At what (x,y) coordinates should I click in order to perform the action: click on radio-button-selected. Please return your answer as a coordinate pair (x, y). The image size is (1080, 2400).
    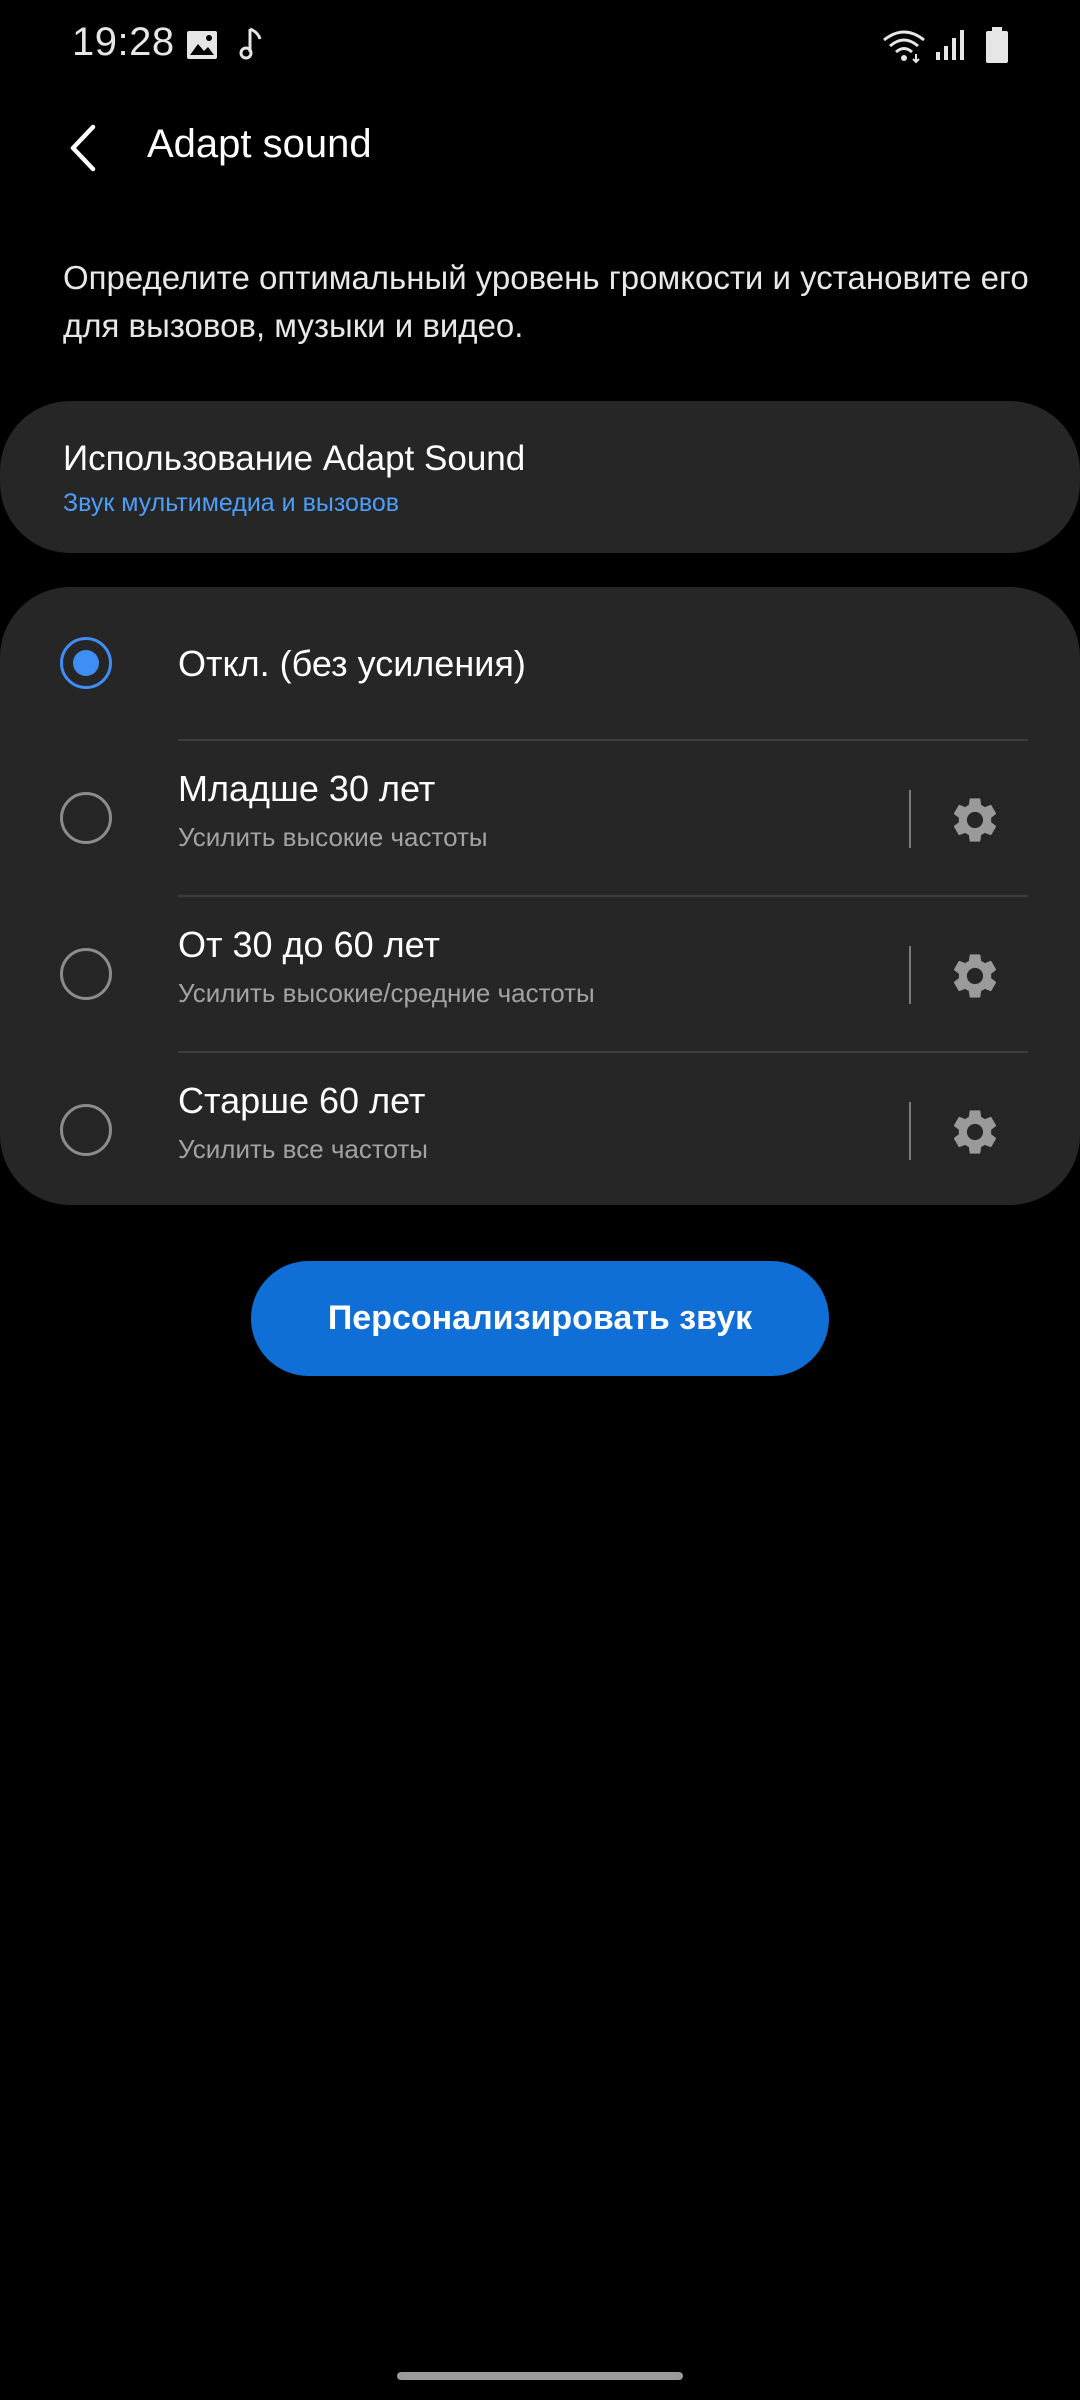
    Looking at the image, I should click on (86, 663).